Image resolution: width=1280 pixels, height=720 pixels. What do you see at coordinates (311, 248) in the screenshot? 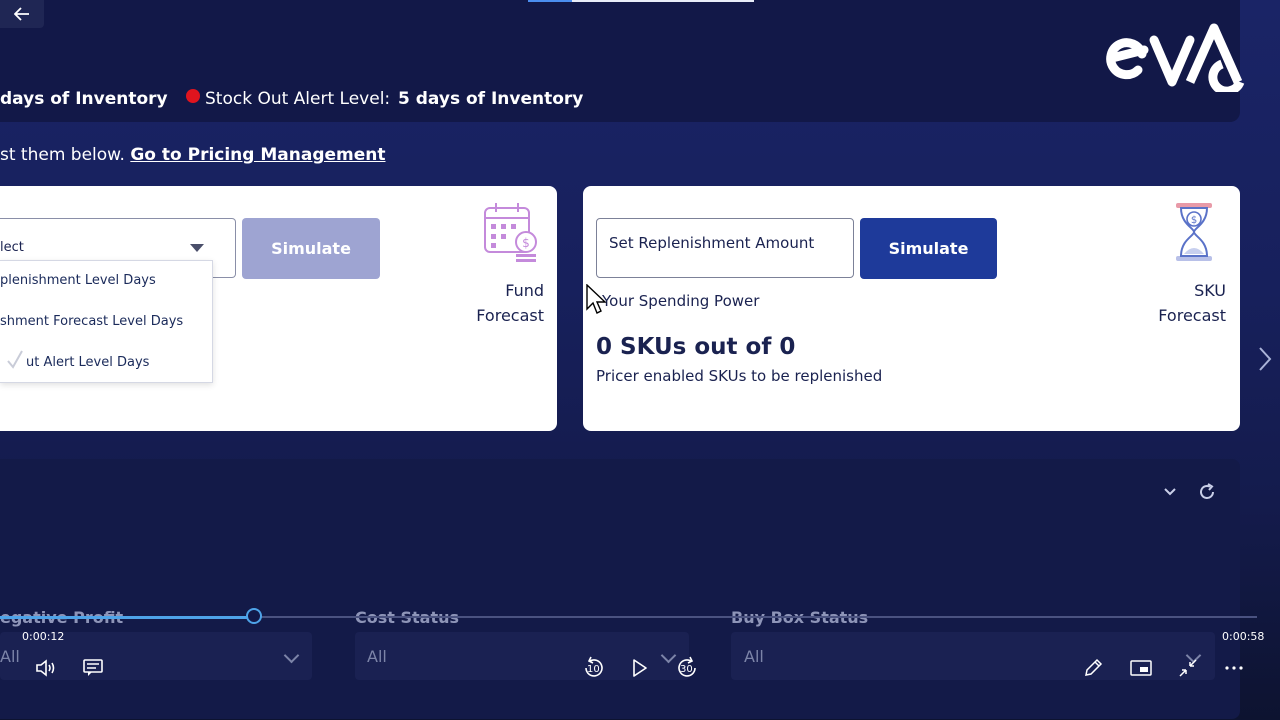
I see `fund-simulate-button: Simulate` at bounding box center [311, 248].